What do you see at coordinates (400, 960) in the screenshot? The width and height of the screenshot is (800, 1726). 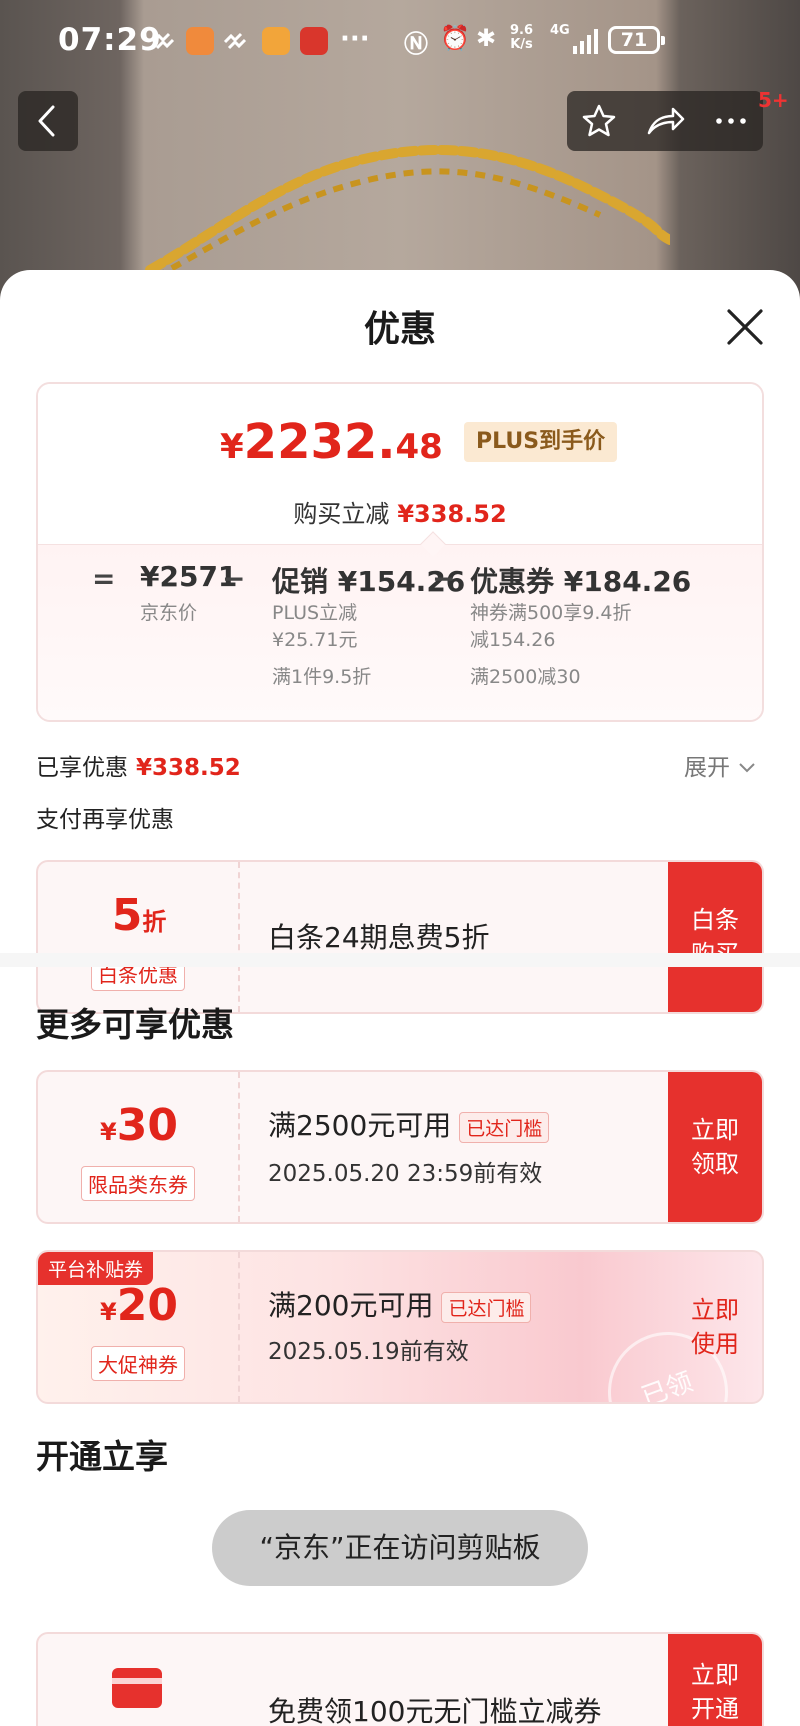 I see `section-divider` at bounding box center [400, 960].